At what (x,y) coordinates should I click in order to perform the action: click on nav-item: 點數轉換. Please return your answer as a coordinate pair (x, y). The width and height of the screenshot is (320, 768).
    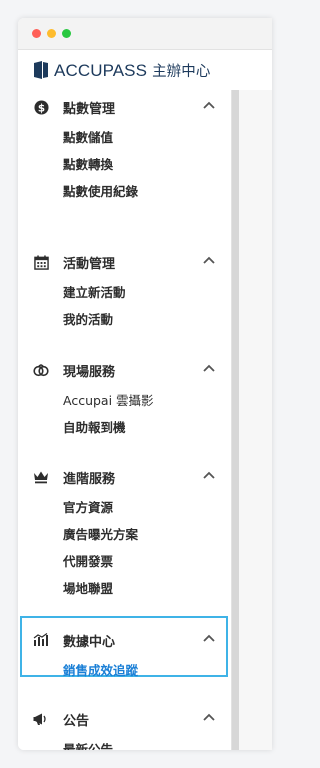
    Looking at the image, I should click on (124, 164).